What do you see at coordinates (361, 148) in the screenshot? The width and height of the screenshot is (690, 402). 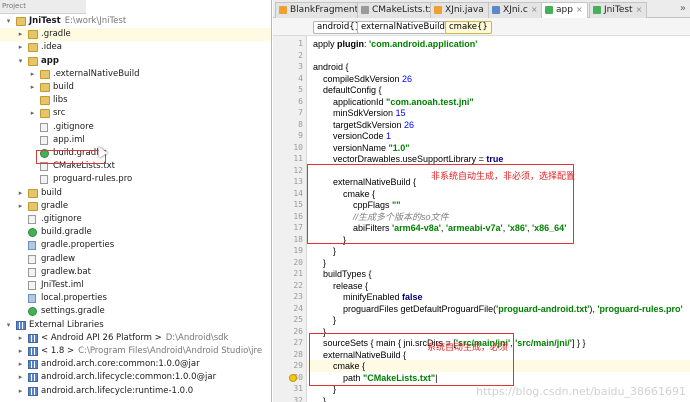 I see `code-line: versionName "1.0"` at bounding box center [361, 148].